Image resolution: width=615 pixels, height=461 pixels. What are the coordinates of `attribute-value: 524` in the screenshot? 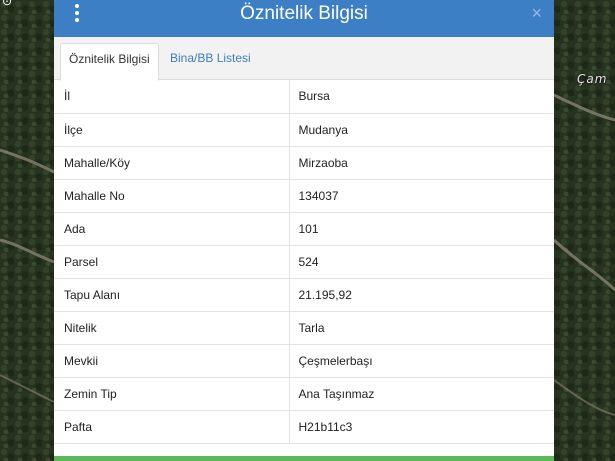 It's located at (421, 262).